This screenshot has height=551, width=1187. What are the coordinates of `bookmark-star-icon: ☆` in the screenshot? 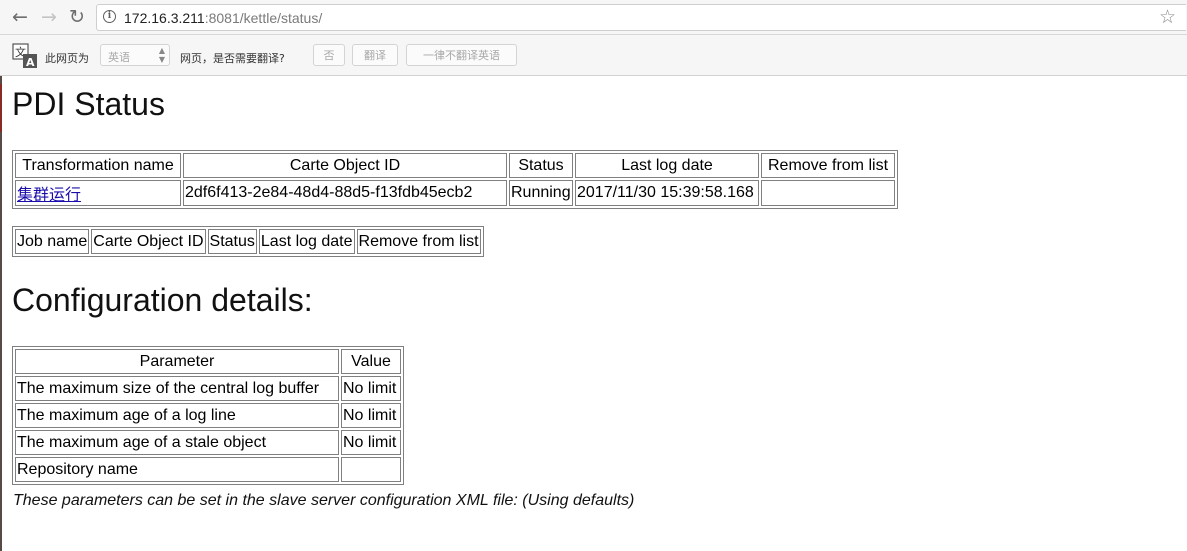 It's located at (1167, 17).